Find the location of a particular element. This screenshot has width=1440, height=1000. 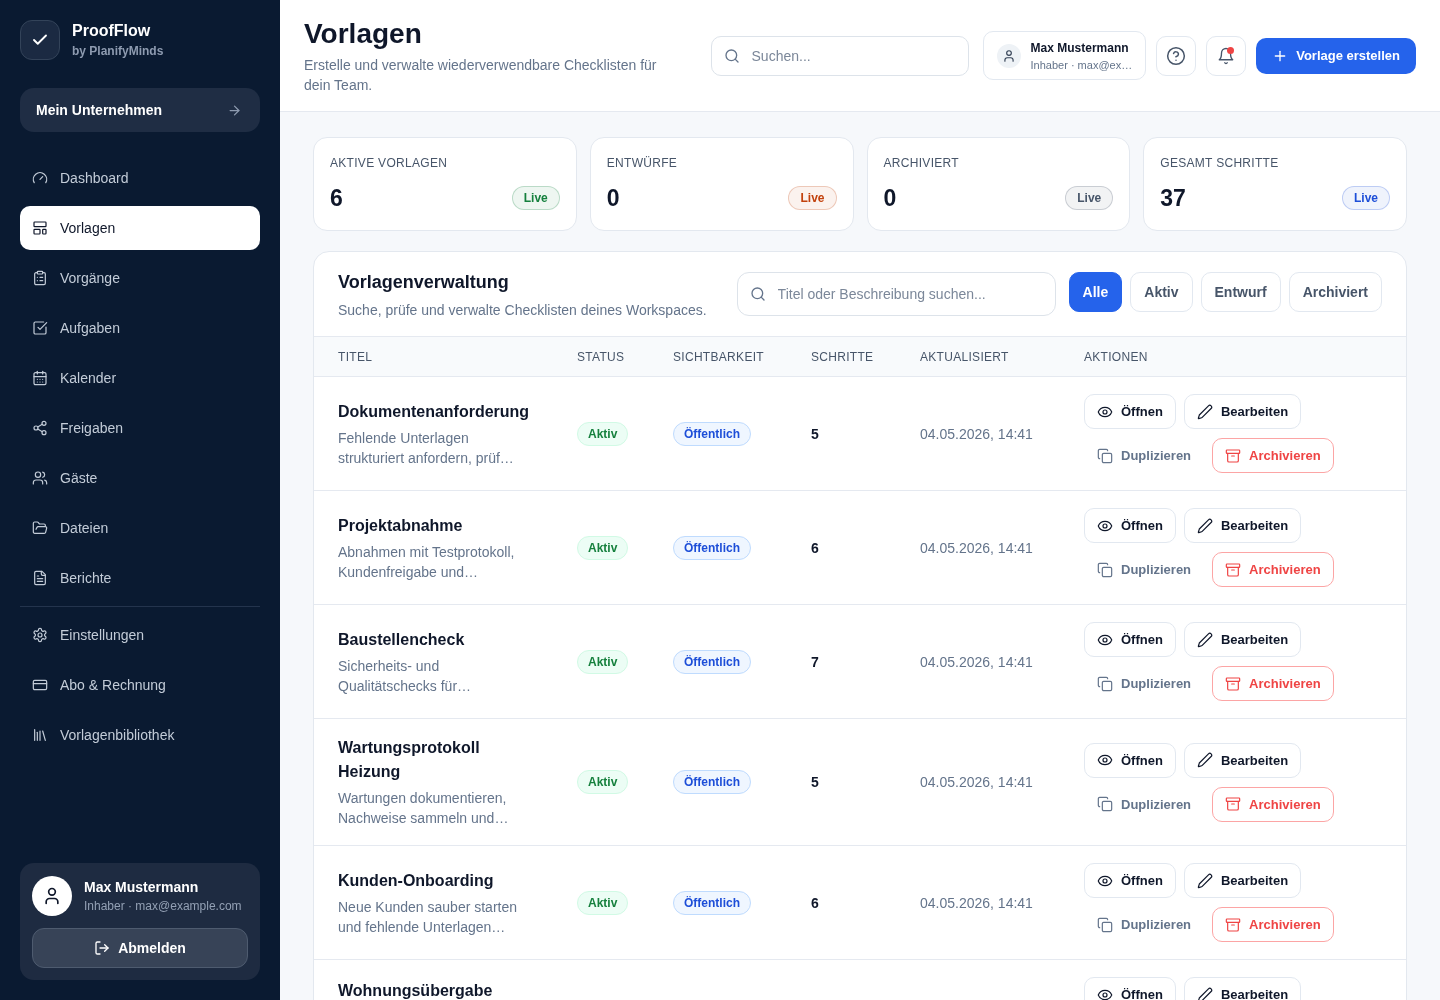

step-count: 6 is located at coordinates (815, 902).